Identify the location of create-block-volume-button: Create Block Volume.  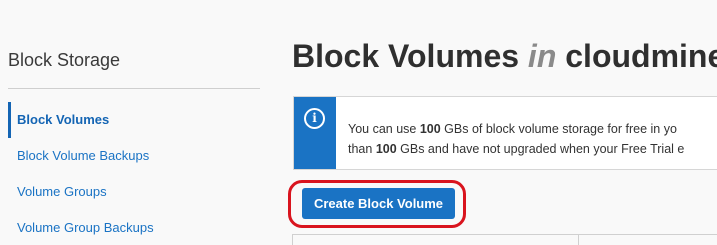
(378, 203).